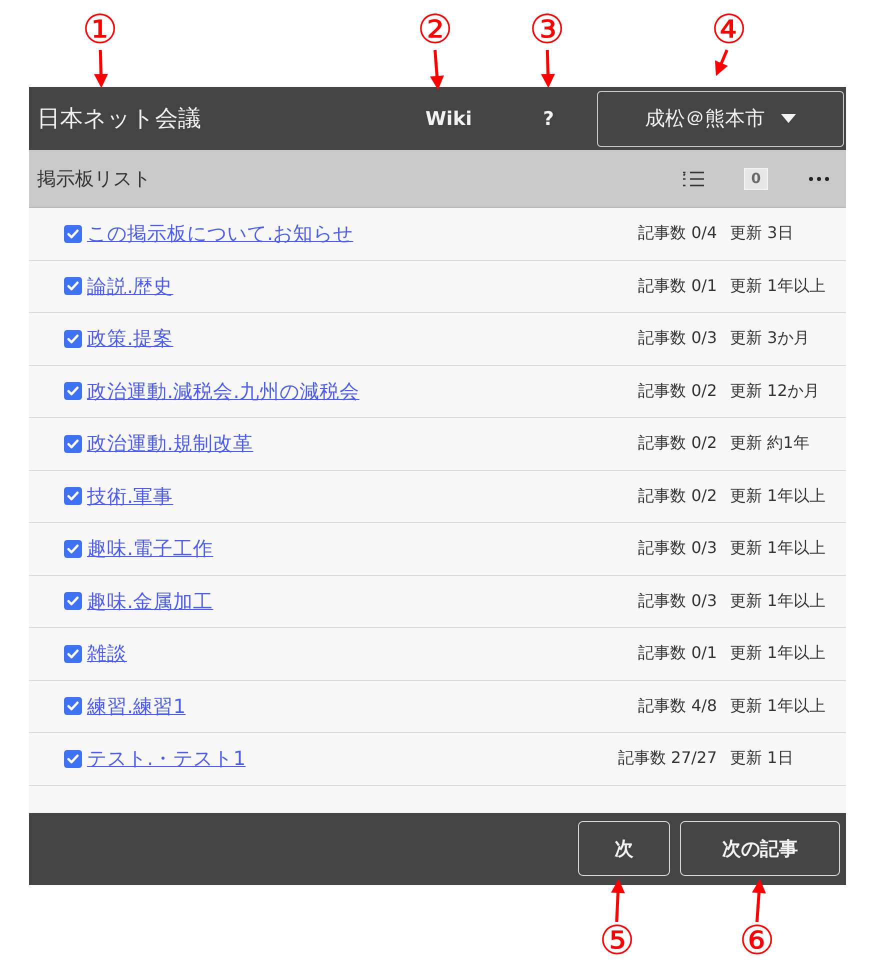  I want to click on last-updated: 更新 約1年, so click(770, 443).